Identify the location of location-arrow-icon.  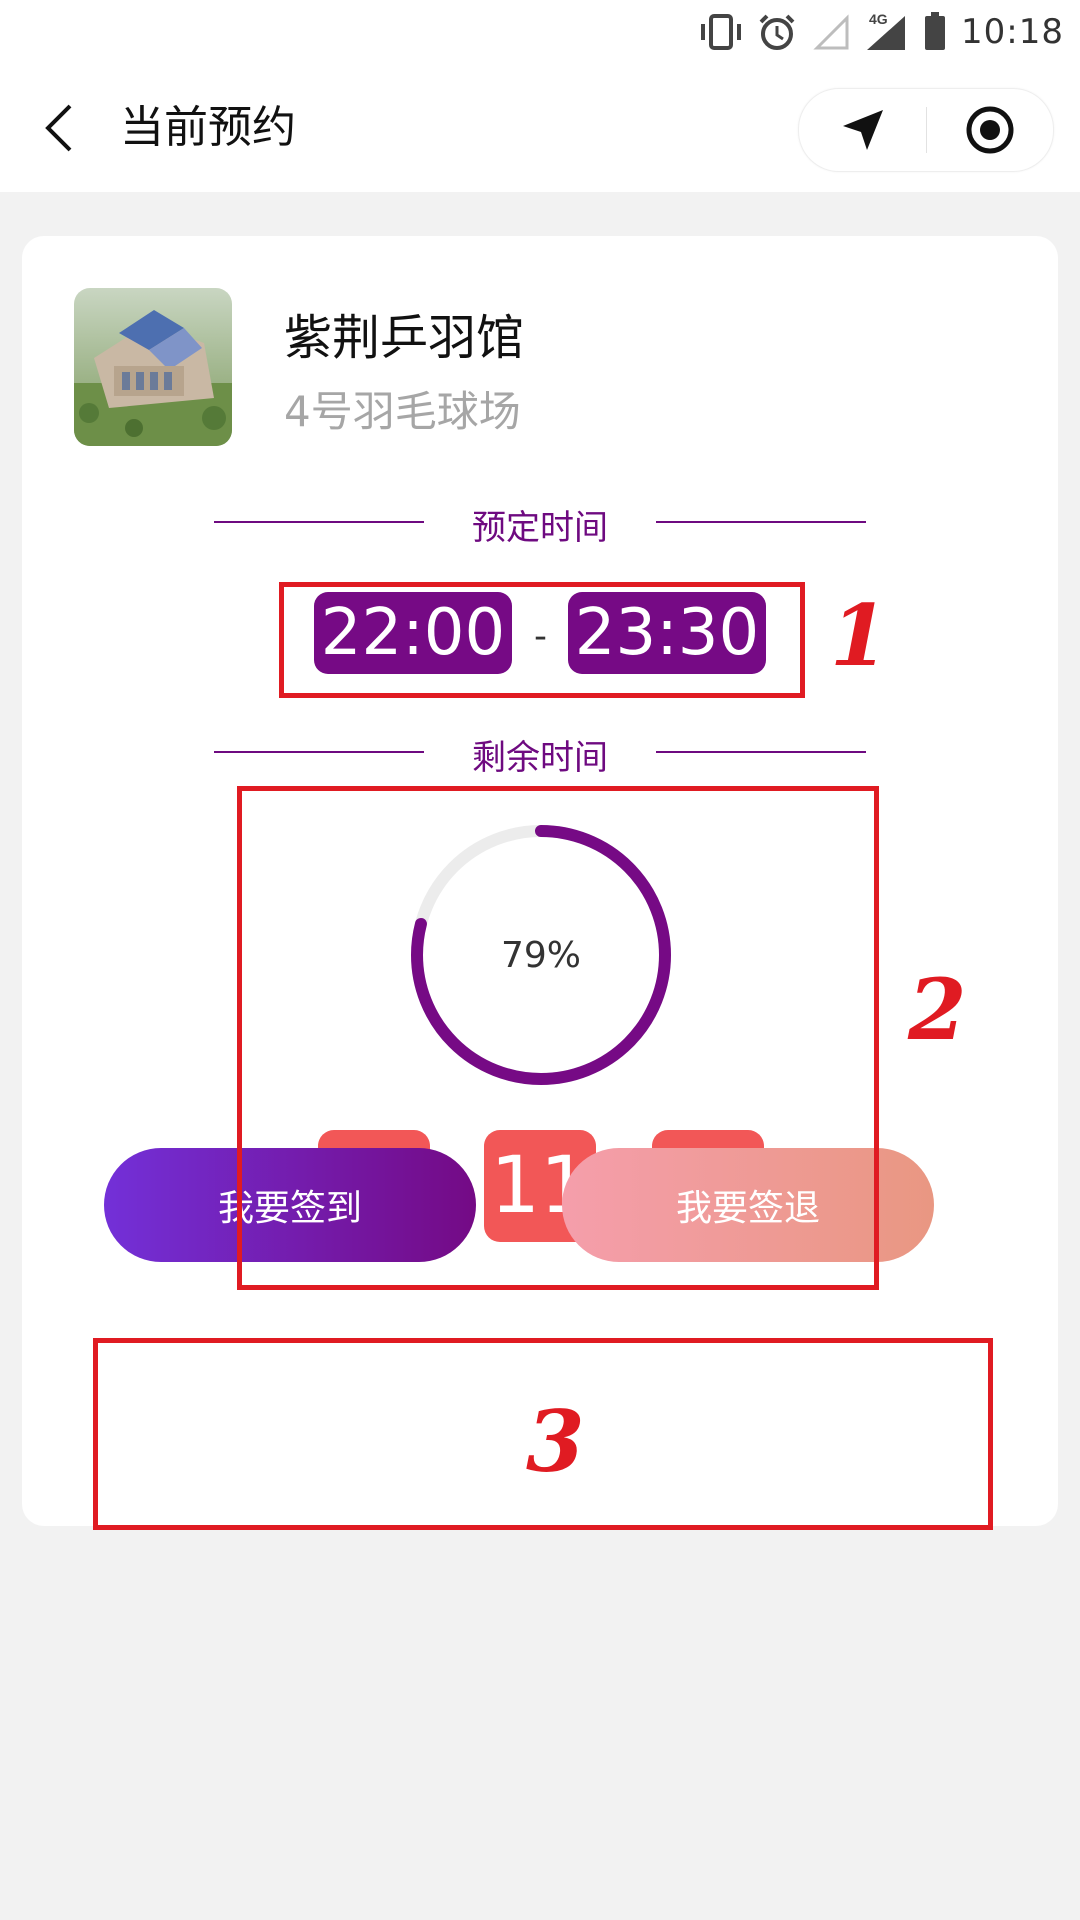
(862, 130).